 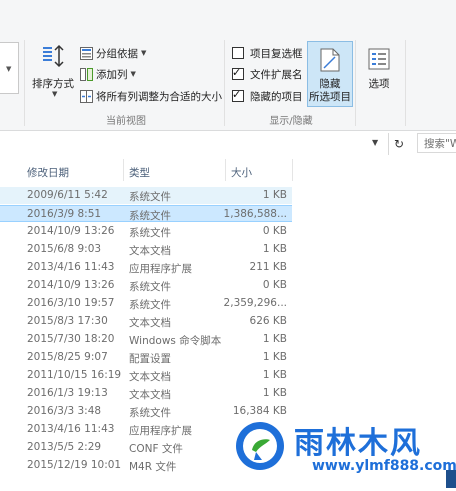 What do you see at coordinates (86, 74) in the screenshot?
I see `add-column-icon` at bounding box center [86, 74].